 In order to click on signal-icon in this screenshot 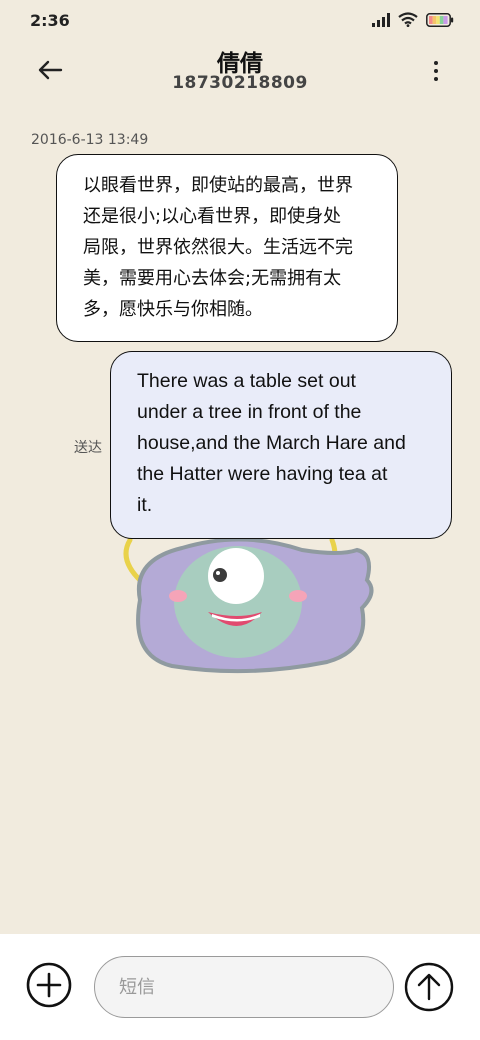, I will do `click(381, 19)`.